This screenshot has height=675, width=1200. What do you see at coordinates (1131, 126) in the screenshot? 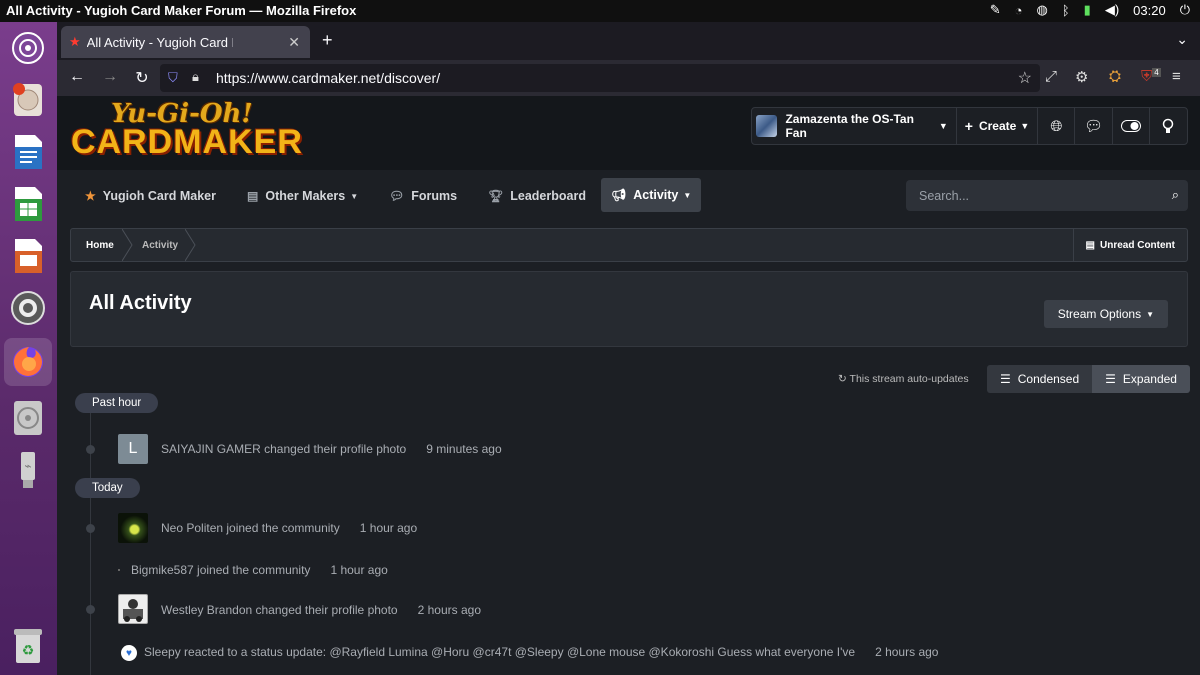
I see `theme-toggle-icon` at bounding box center [1131, 126].